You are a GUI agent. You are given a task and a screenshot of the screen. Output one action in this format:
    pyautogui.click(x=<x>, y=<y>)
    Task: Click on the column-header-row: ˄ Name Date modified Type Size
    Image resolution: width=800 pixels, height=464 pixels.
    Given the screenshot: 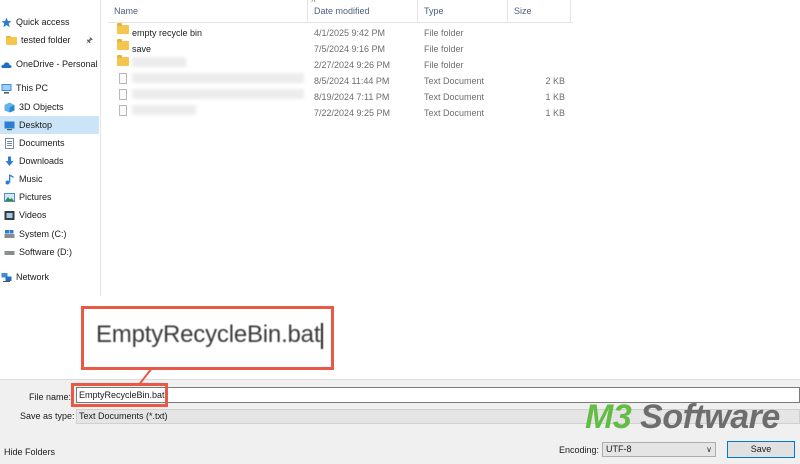 What is the action you would take?
    pyautogui.click(x=340, y=11)
    